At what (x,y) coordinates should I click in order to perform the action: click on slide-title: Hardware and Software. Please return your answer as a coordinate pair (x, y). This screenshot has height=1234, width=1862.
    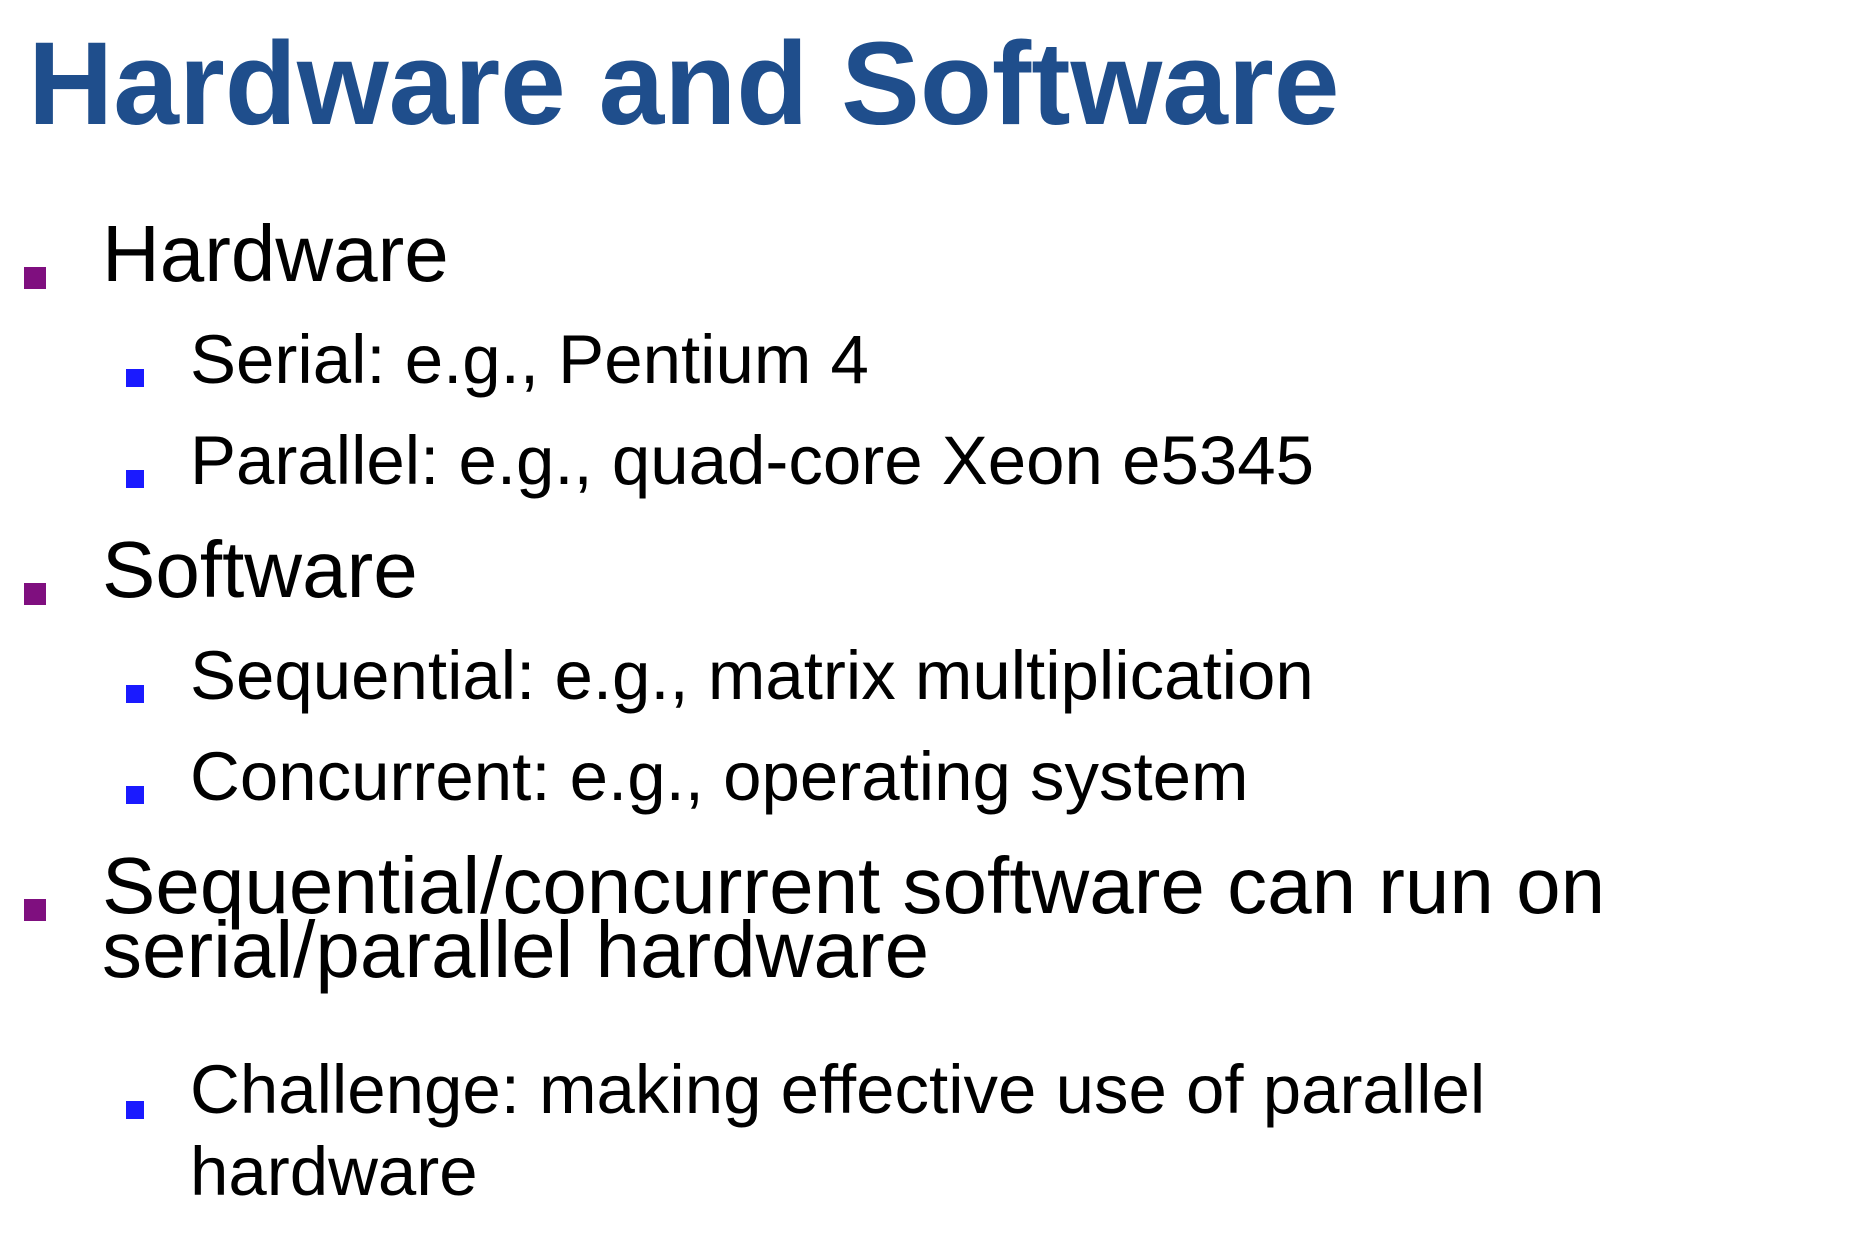
    Looking at the image, I should click on (684, 84).